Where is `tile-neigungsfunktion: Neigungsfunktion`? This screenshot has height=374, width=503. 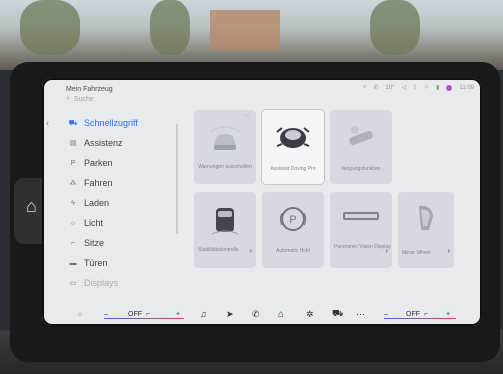 tile-neigungsfunktion: Neigungsfunktion is located at coordinates (361, 147).